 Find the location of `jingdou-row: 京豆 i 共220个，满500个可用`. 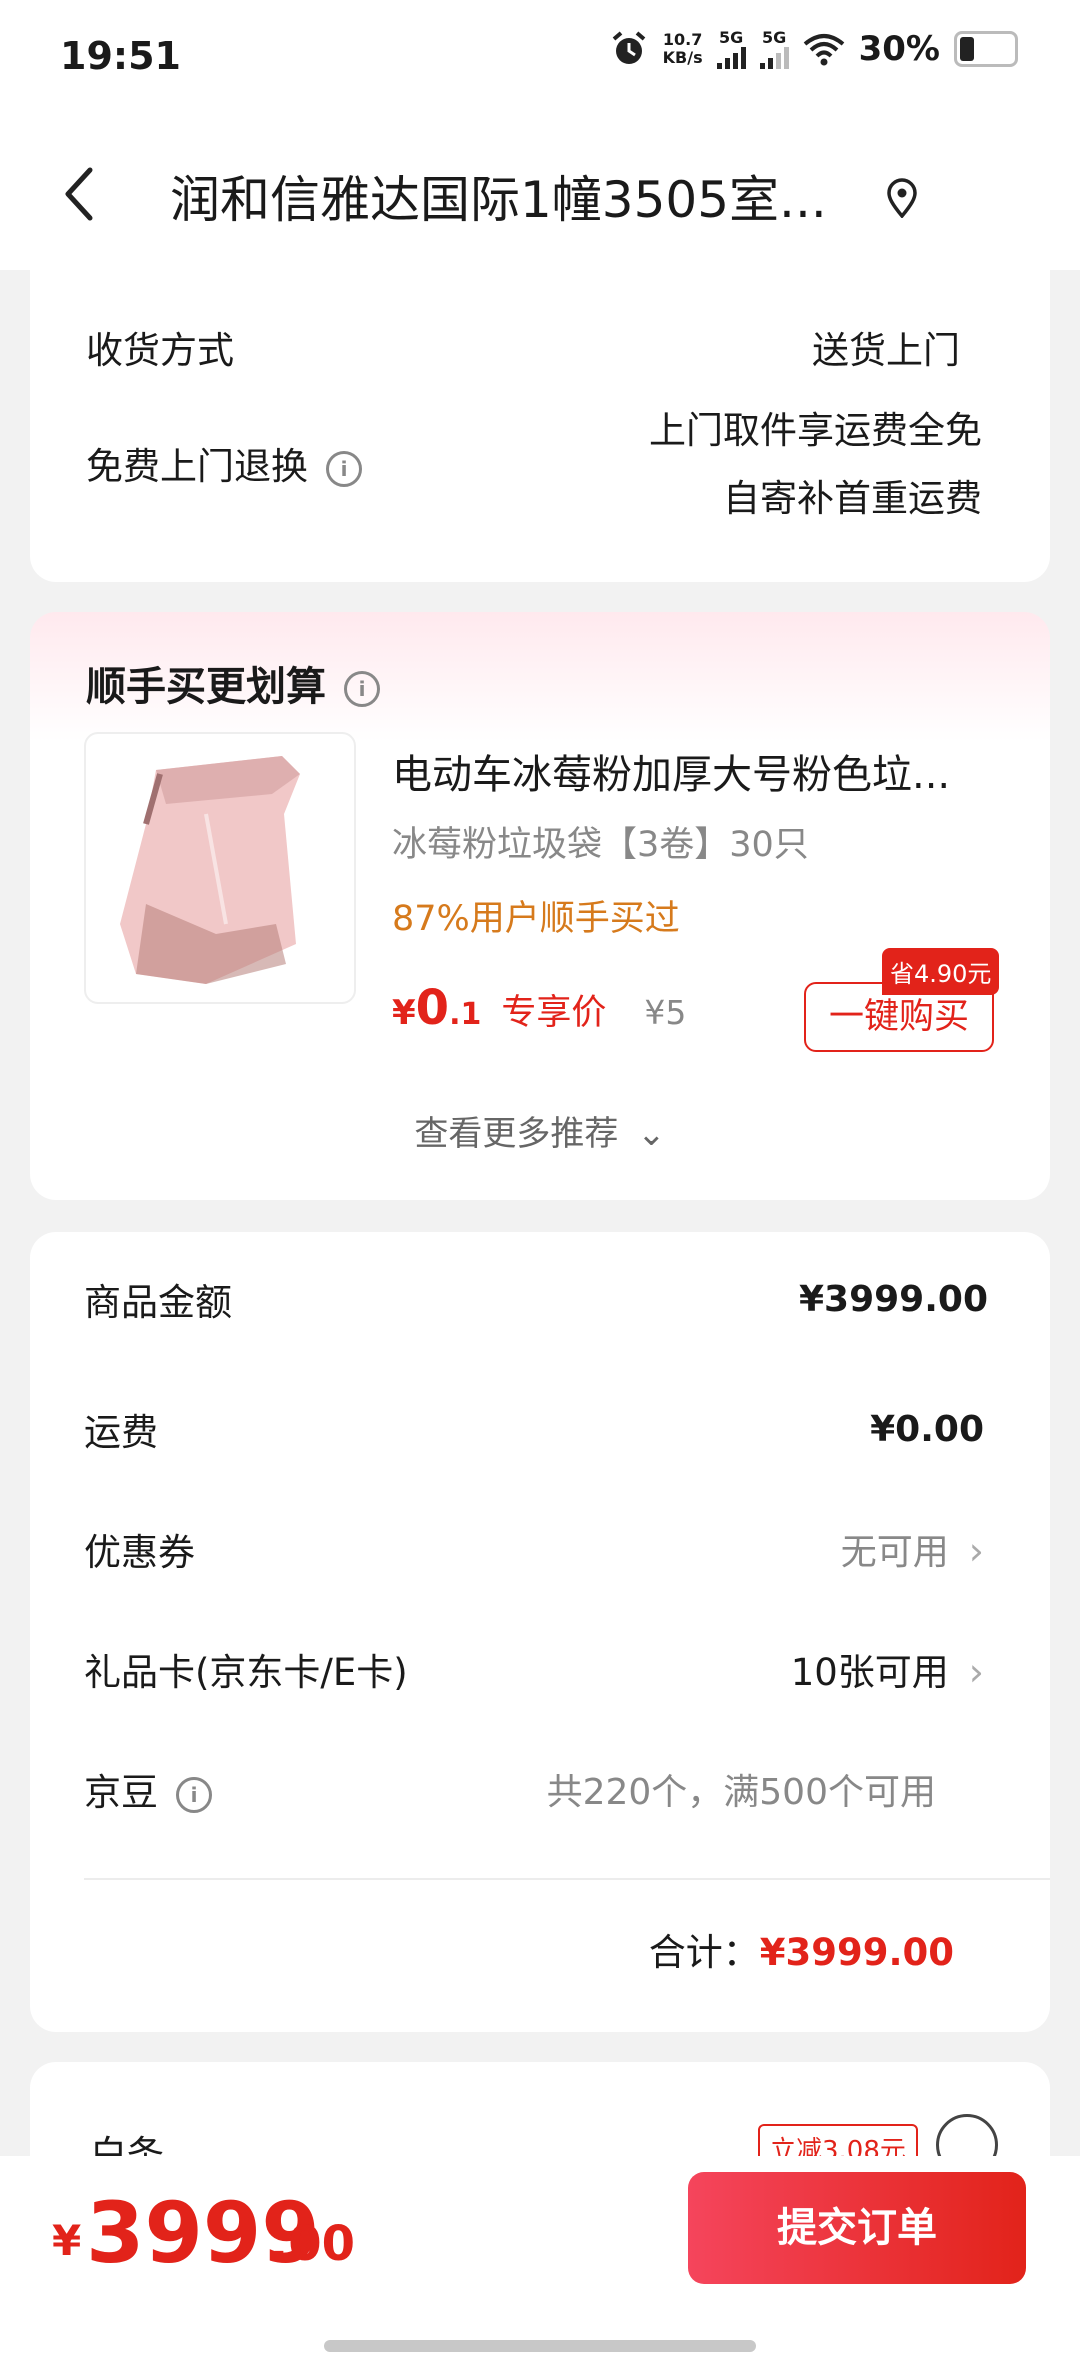

jingdou-row: 京豆 i 共220个，满500个可用 is located at coordinates (510, 1792).